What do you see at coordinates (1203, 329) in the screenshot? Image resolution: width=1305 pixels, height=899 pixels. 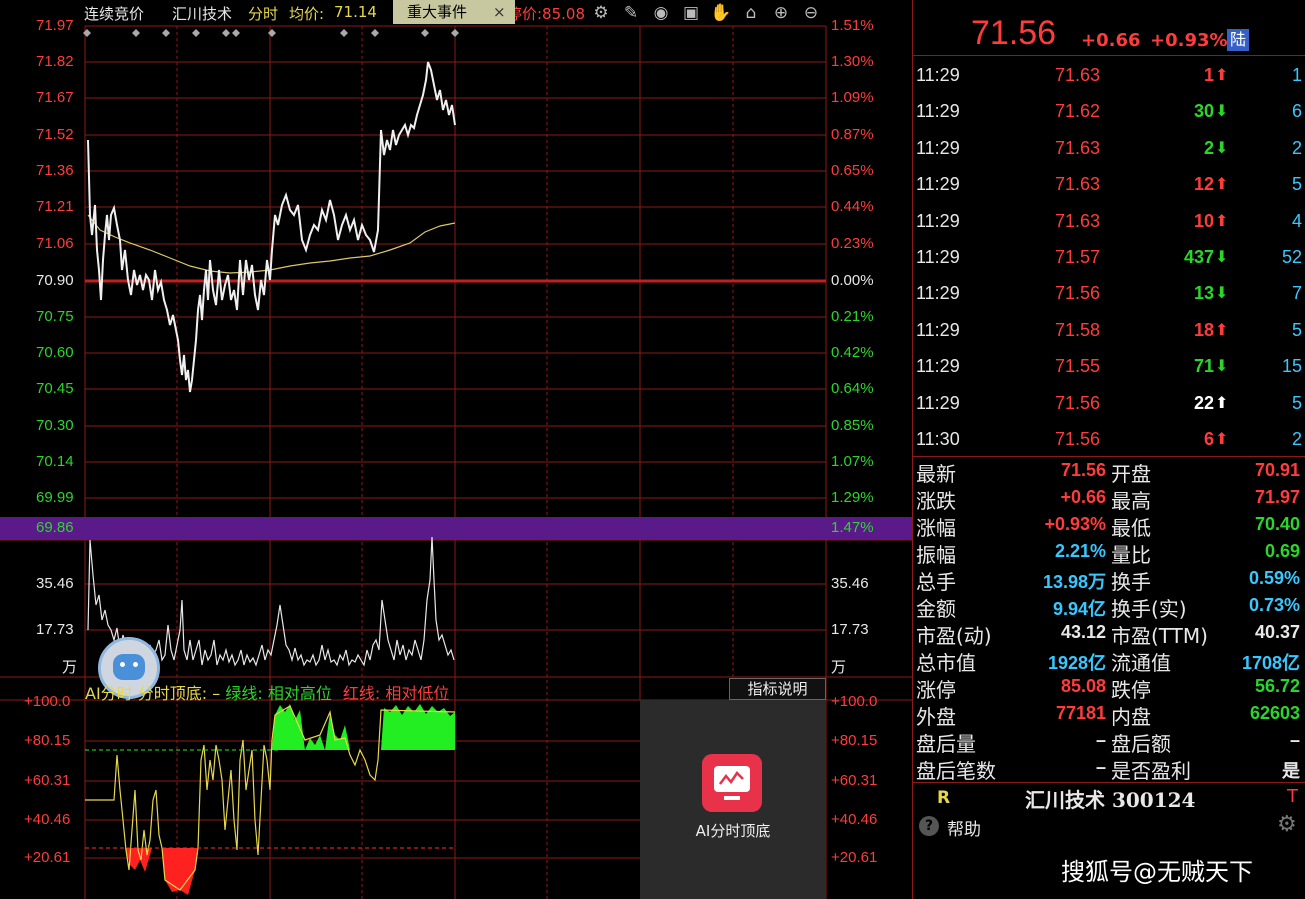 I see `tick-volume: 18` at bounding box center [1203, 329].